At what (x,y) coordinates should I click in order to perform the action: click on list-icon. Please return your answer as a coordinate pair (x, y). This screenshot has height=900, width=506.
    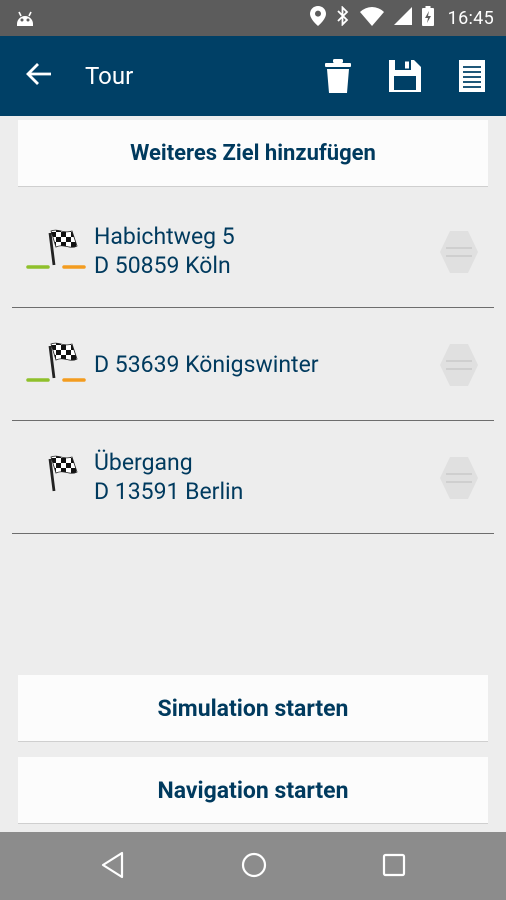
    Looking at the image, I should click on (472, 76).